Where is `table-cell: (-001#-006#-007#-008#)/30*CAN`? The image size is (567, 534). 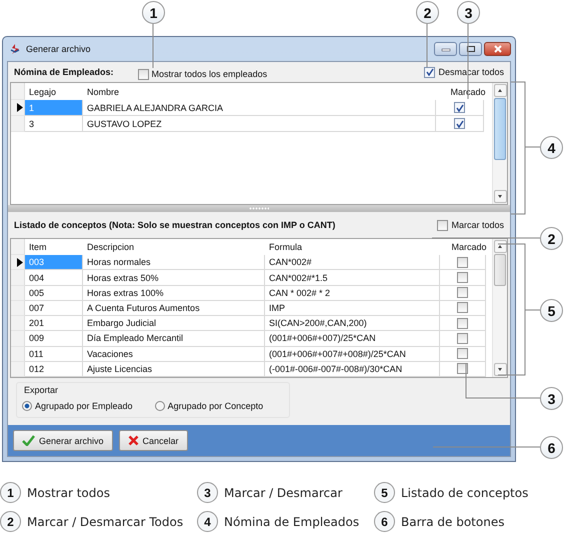
table-cell: (-001#-006#-007#-008#)/30*CAN is located at coordinates (352, 370).